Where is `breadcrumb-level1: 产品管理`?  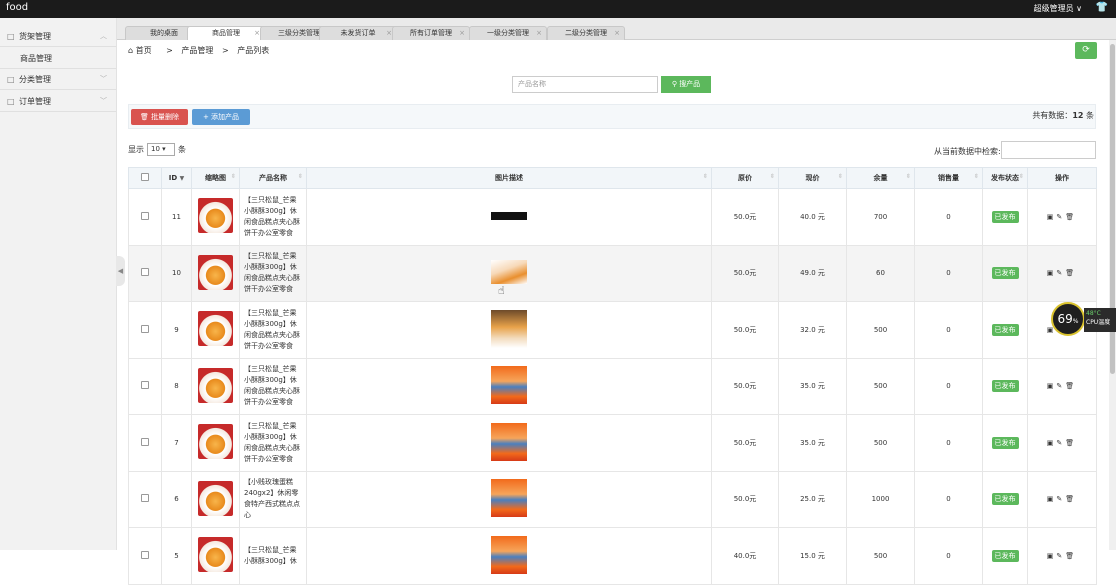
breadcrumb-level1: 产品管理 is located at coordinates (197, 50).